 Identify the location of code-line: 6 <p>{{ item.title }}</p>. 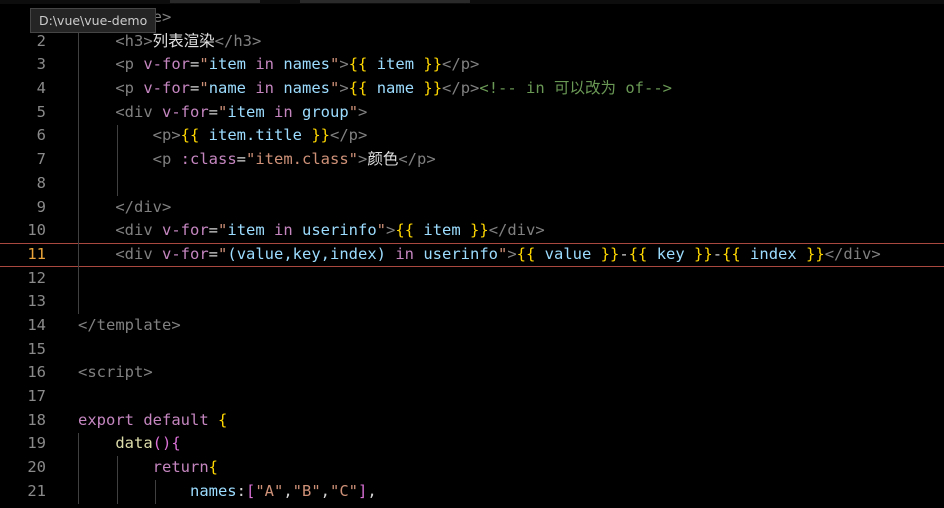
(472, 136).